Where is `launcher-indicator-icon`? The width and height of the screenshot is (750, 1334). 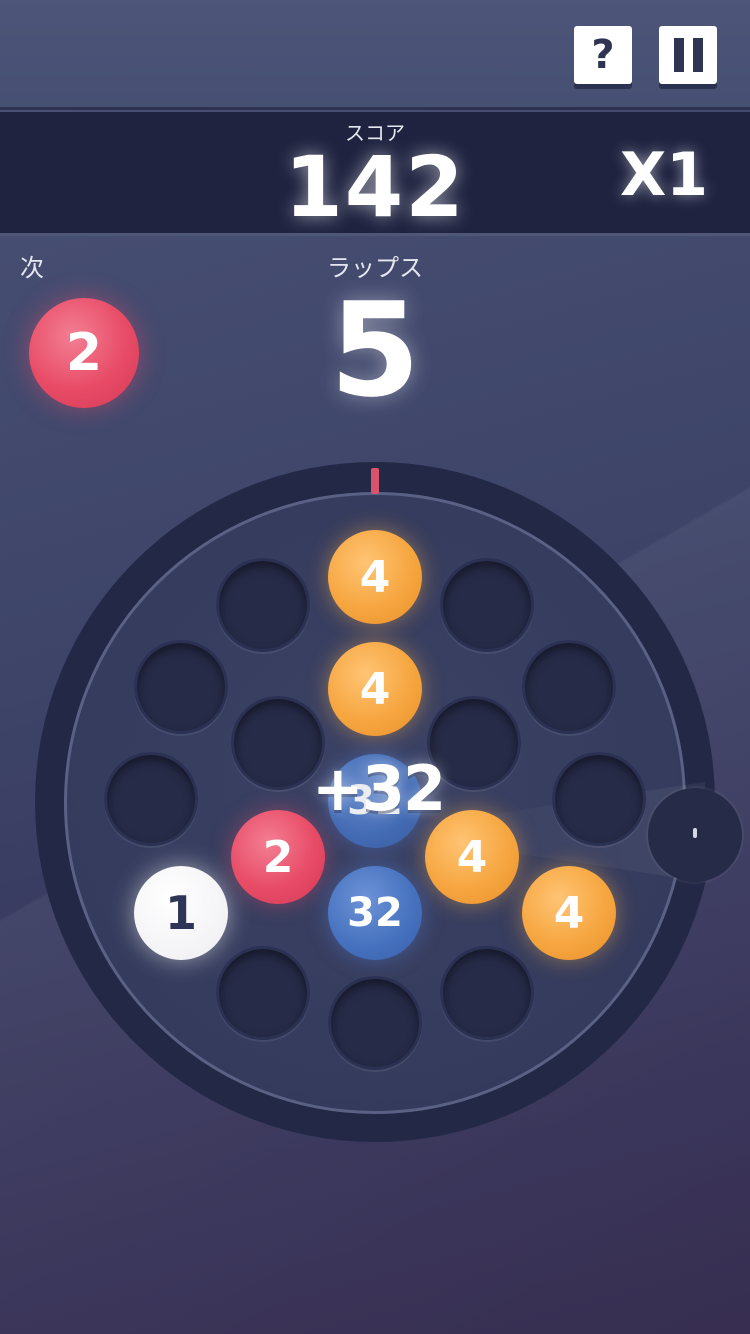 launcher-indicator-icon is located at coordinates (695, 833).